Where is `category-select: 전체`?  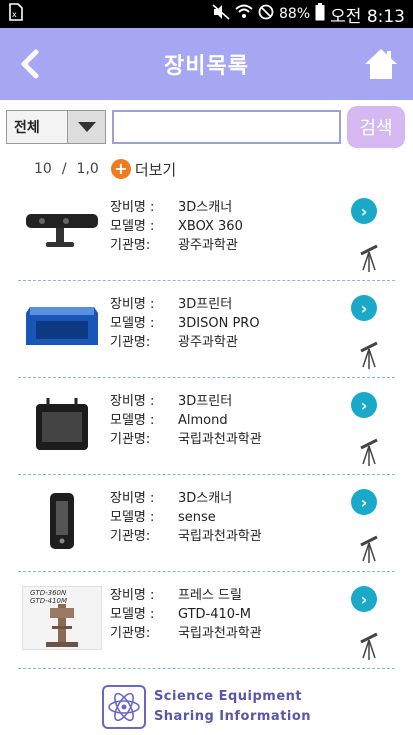 category-select: 전체 is located at coordinates (56, 127).